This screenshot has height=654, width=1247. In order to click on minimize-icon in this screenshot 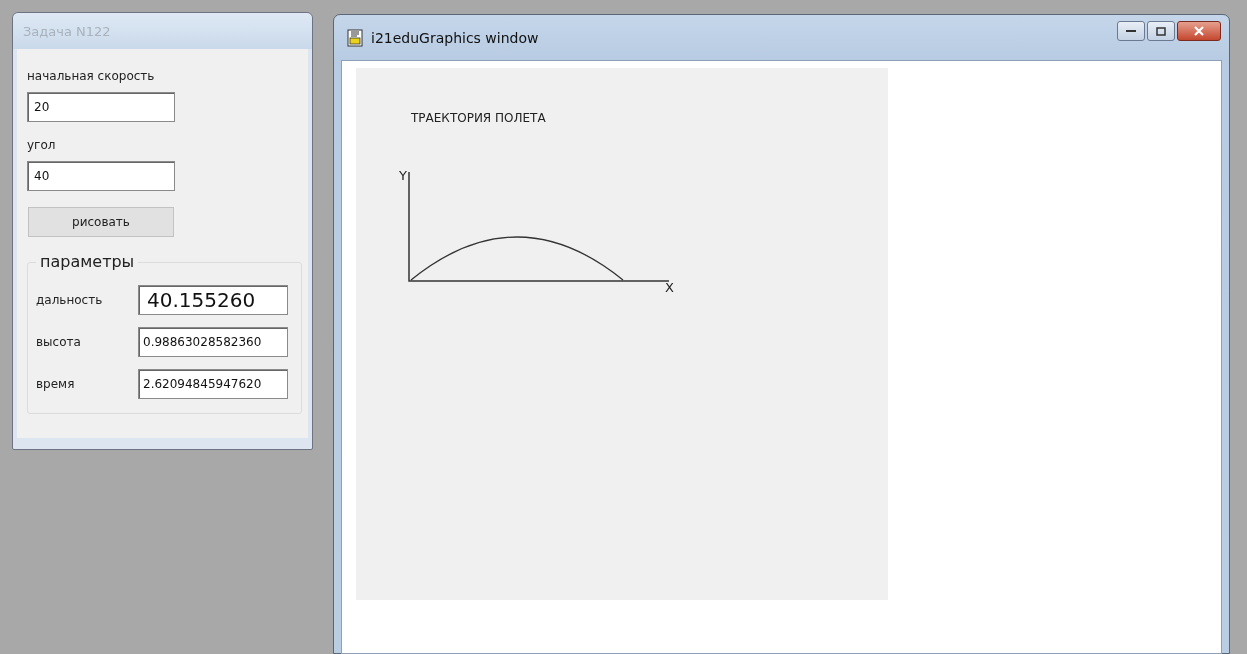, I will do `click(1131, 31)`.